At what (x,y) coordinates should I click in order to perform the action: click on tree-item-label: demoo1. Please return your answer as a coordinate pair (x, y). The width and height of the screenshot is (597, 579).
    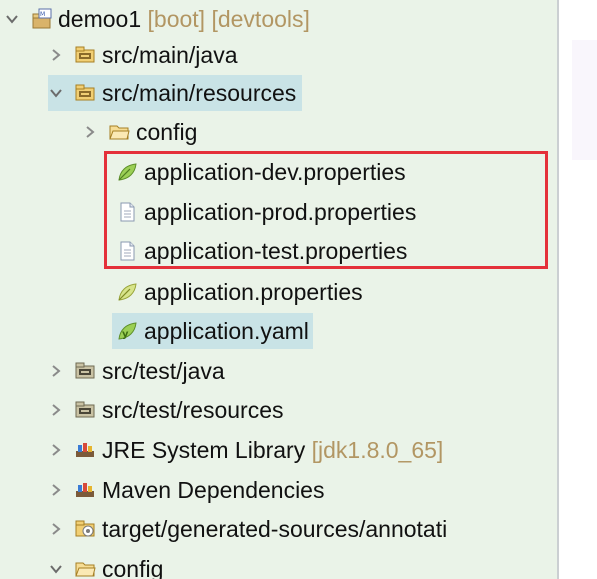
    Looking at the image, I should click on (100, 19).